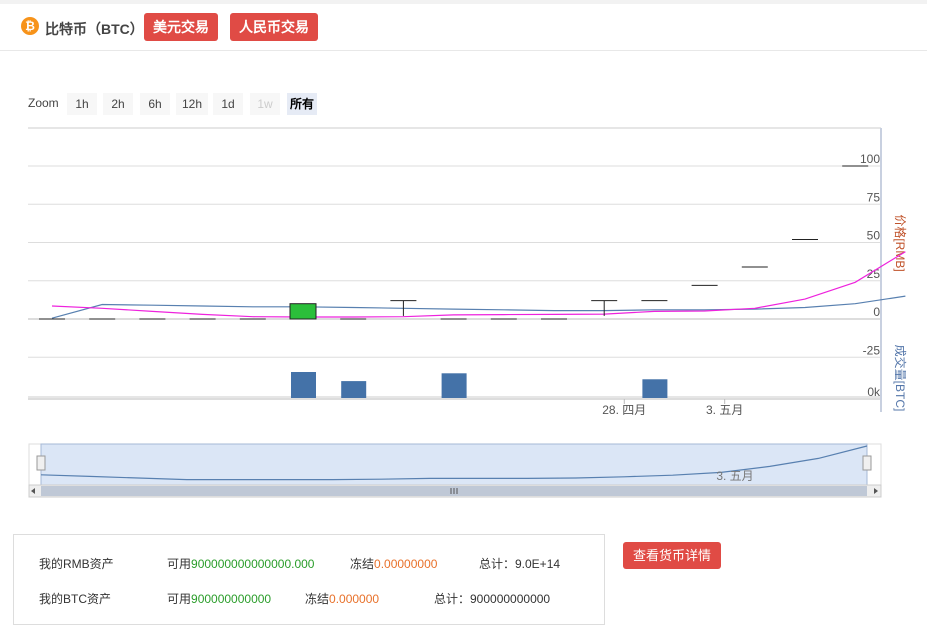  I want to click on rmb-frozen: 冻结0.00000000, so click(393, 563).